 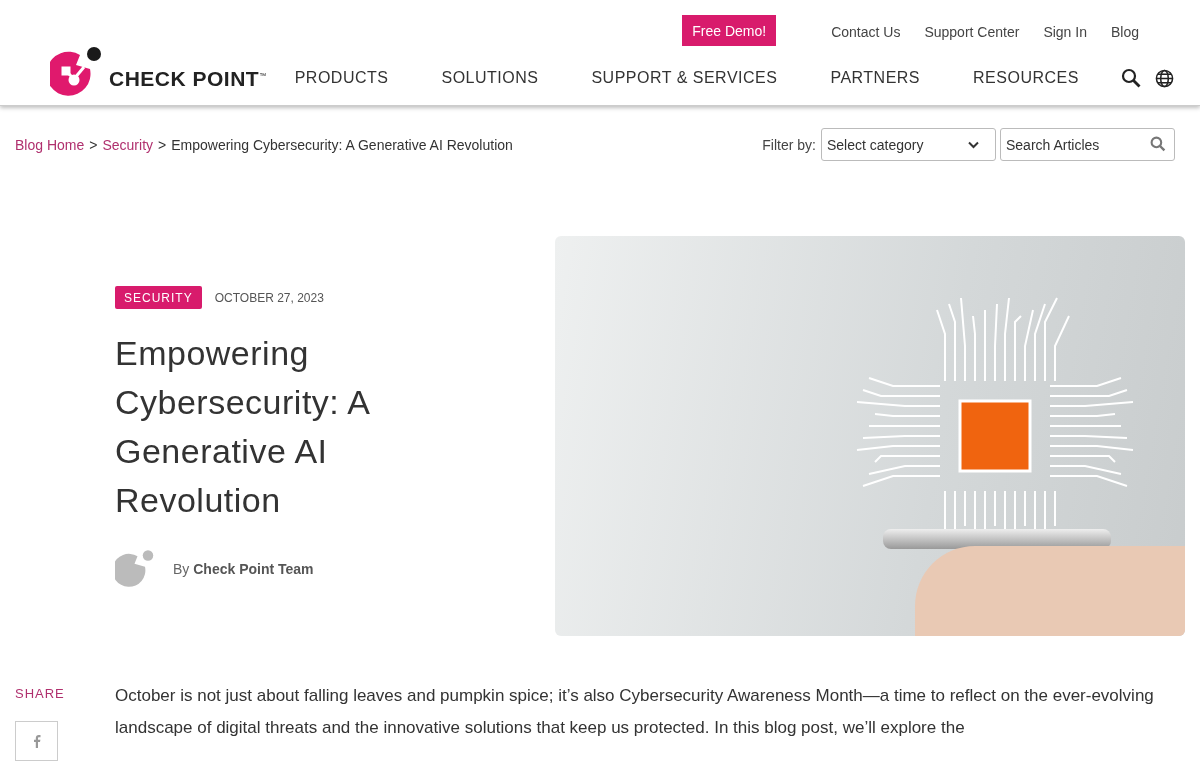 What do you see at coordinates (188, 79) in the screenshot?
I see `logo-wordmark: CHECK POINT$^{™}$` at bounding box center [188, 79].